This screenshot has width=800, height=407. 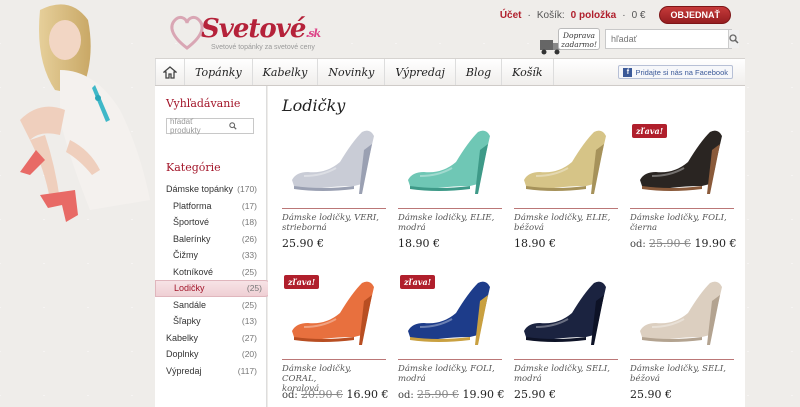 I want to click on order-button: OBJEDNAŤ, so click(x=695, y=15).